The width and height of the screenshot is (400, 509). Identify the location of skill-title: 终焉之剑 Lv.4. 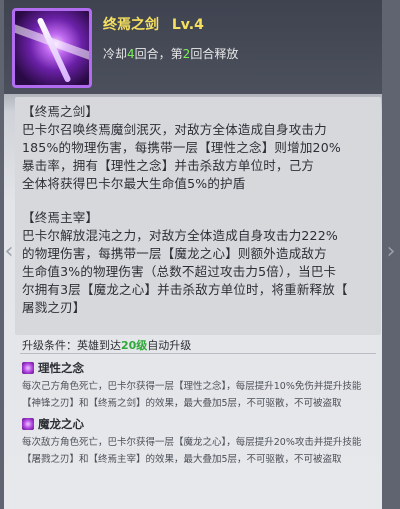
(153, 24).